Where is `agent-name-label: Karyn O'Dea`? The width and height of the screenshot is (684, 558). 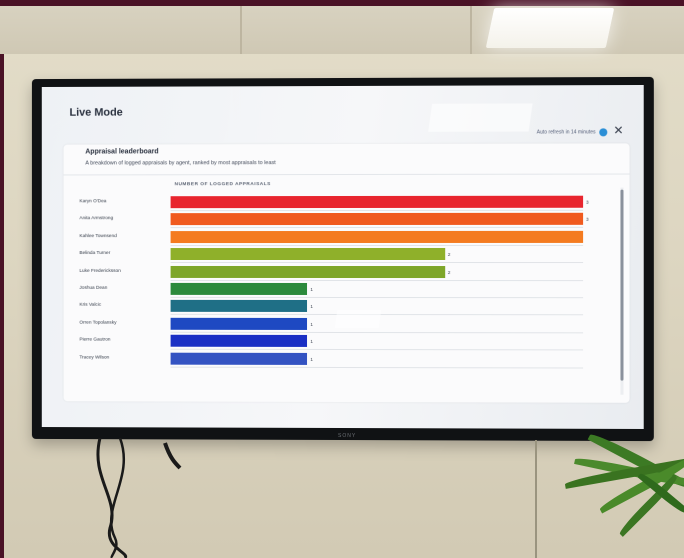 agent-name-label: Karyn O'Dea is located at coordinates (93, 202).